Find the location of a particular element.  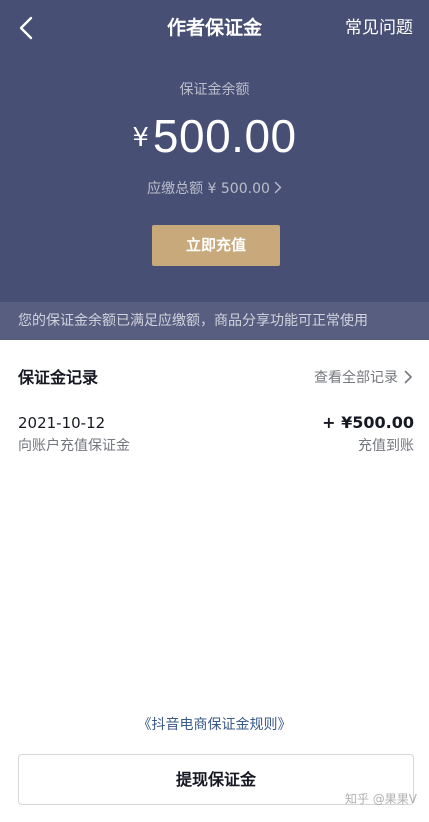

view-all-label: 查看全部记录 is located at coordinates (356, 378).